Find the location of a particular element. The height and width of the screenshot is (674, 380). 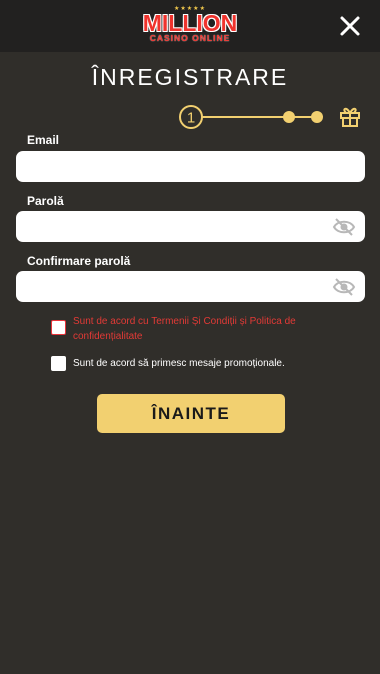

logo-sub-text: CASINO ONLINE is located at coordinates (190, 38).